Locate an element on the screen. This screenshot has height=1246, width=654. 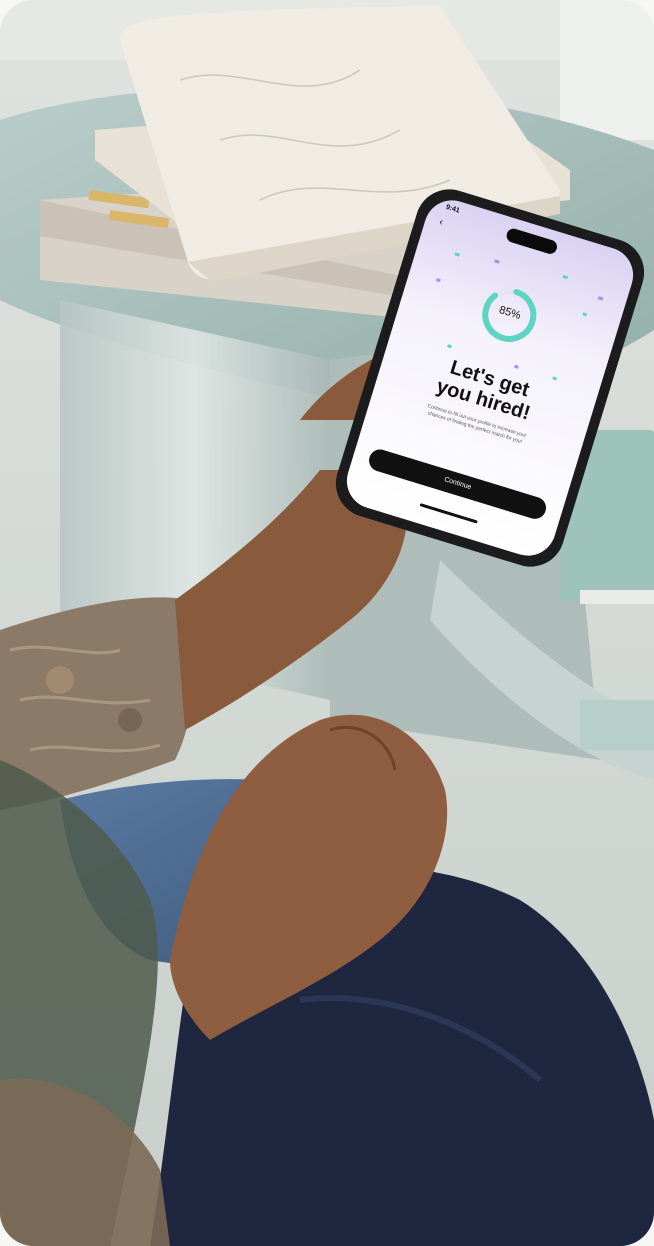
continue-button: Continue is located at coordinates (457, 484).